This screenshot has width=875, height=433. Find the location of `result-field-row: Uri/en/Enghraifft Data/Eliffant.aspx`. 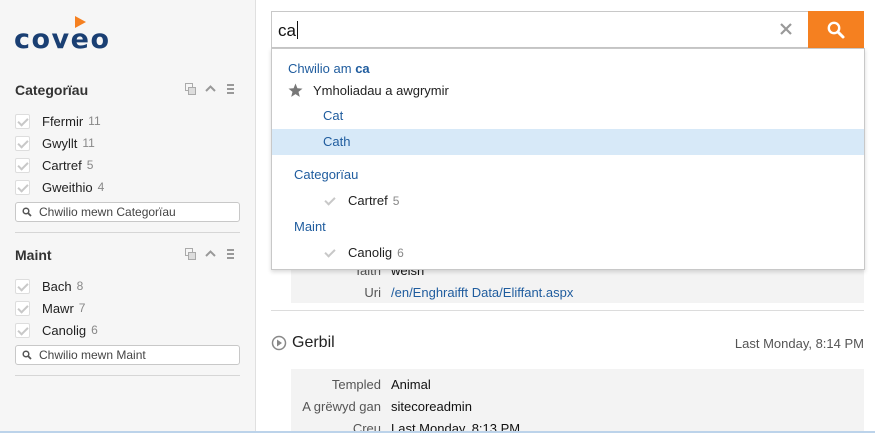

result-field-row: Uri/en/Enghraifft Data/Eliffant.aspx is located at coordinates (577, 292).